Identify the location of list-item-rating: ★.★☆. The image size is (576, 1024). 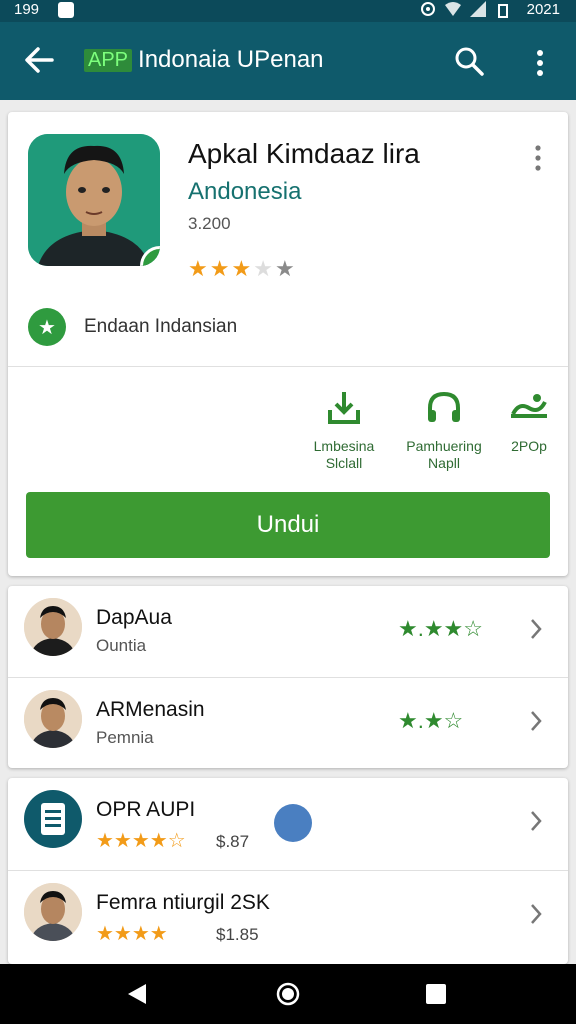
(431, 720).